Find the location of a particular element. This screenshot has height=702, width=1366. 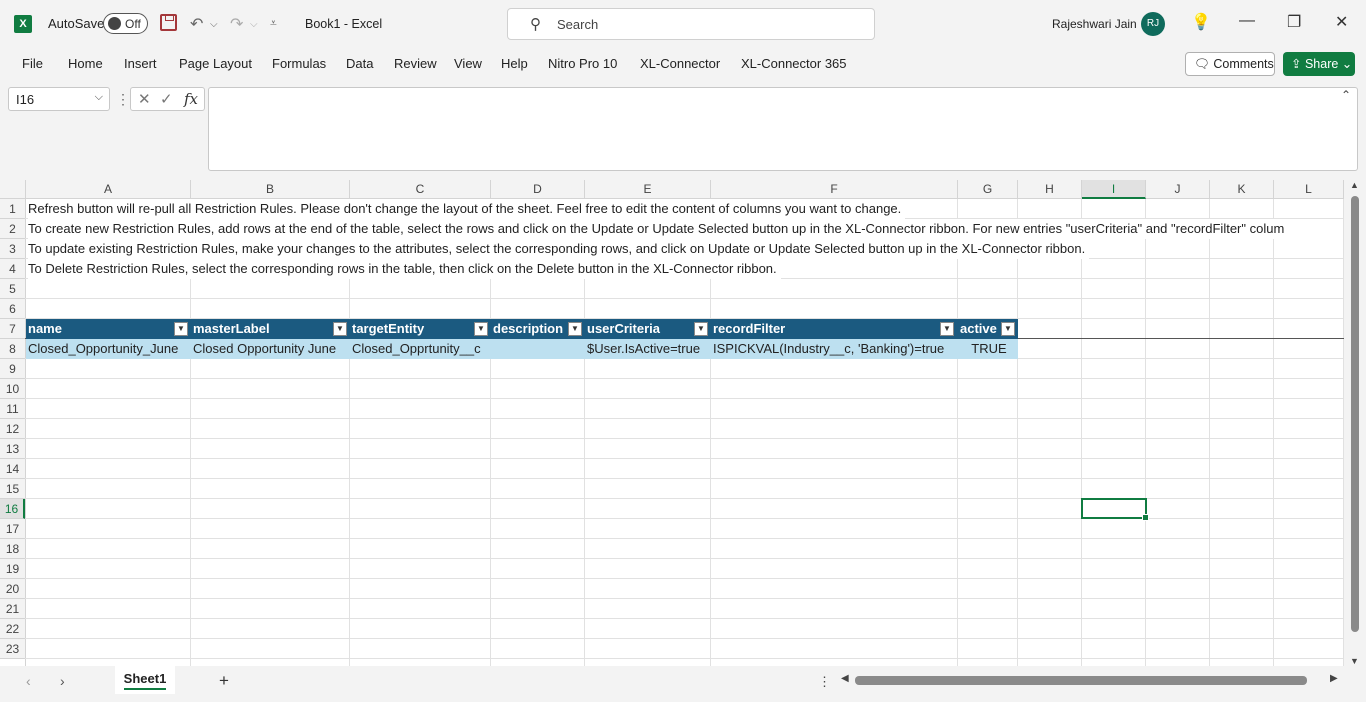

row-header-selected: 16 is located at coordinates (12, 509).